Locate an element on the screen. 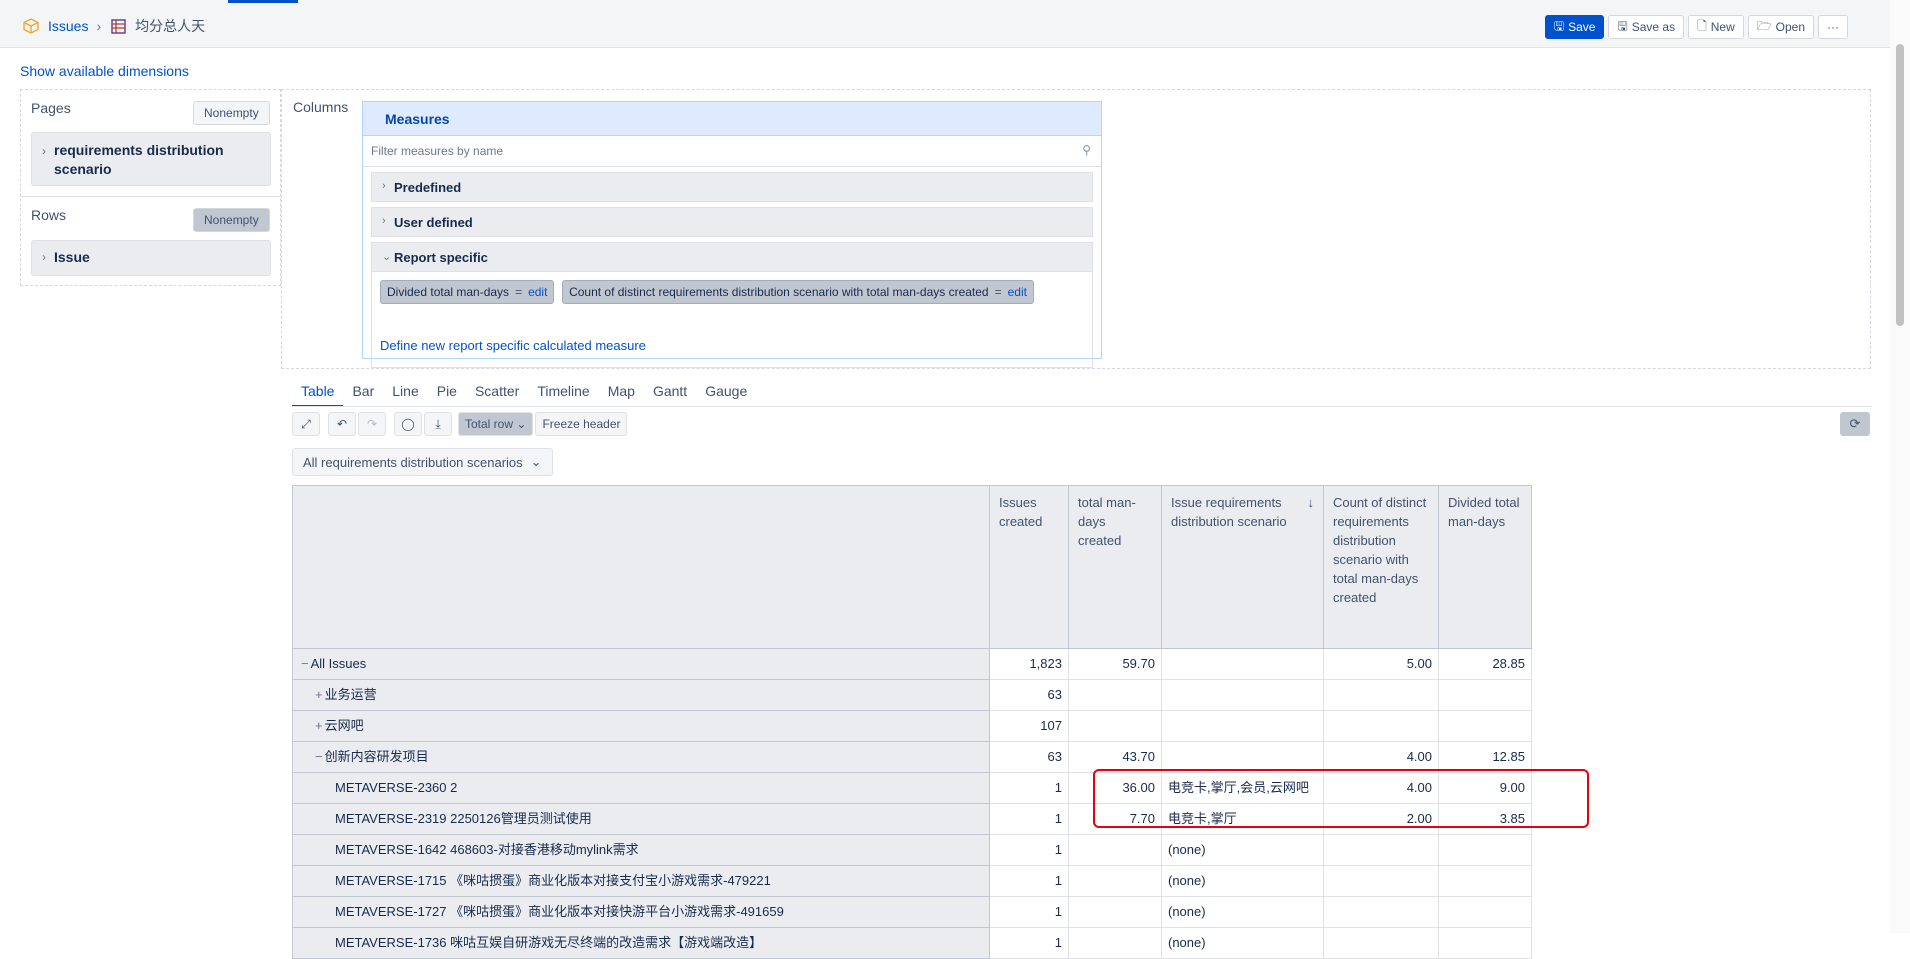 Image resolution: width=1910 pixels, height=959 pixels. pages-nonempty-toggle: Nonempty is located at coordinates (231, 113).